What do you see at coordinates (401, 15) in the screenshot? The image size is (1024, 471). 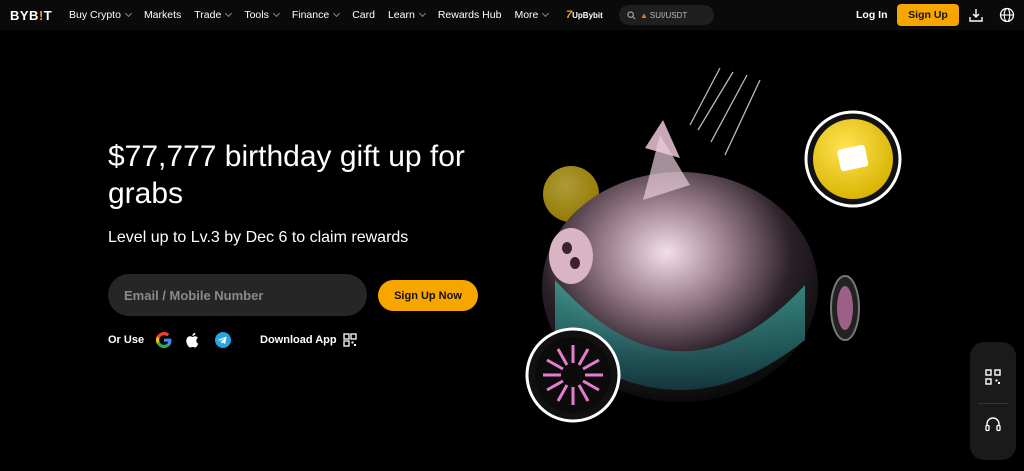 I see `nav-item-label: Learn` at bounding box center [401, 15].